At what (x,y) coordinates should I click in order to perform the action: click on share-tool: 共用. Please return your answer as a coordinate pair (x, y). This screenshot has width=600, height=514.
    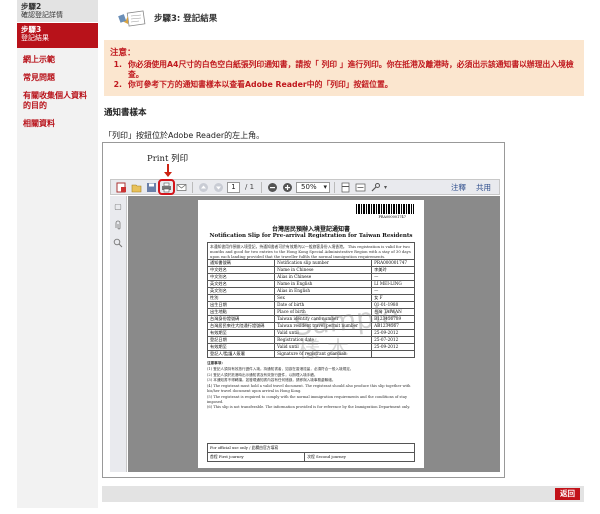
    Looking at the image, I should click on (483, 187).